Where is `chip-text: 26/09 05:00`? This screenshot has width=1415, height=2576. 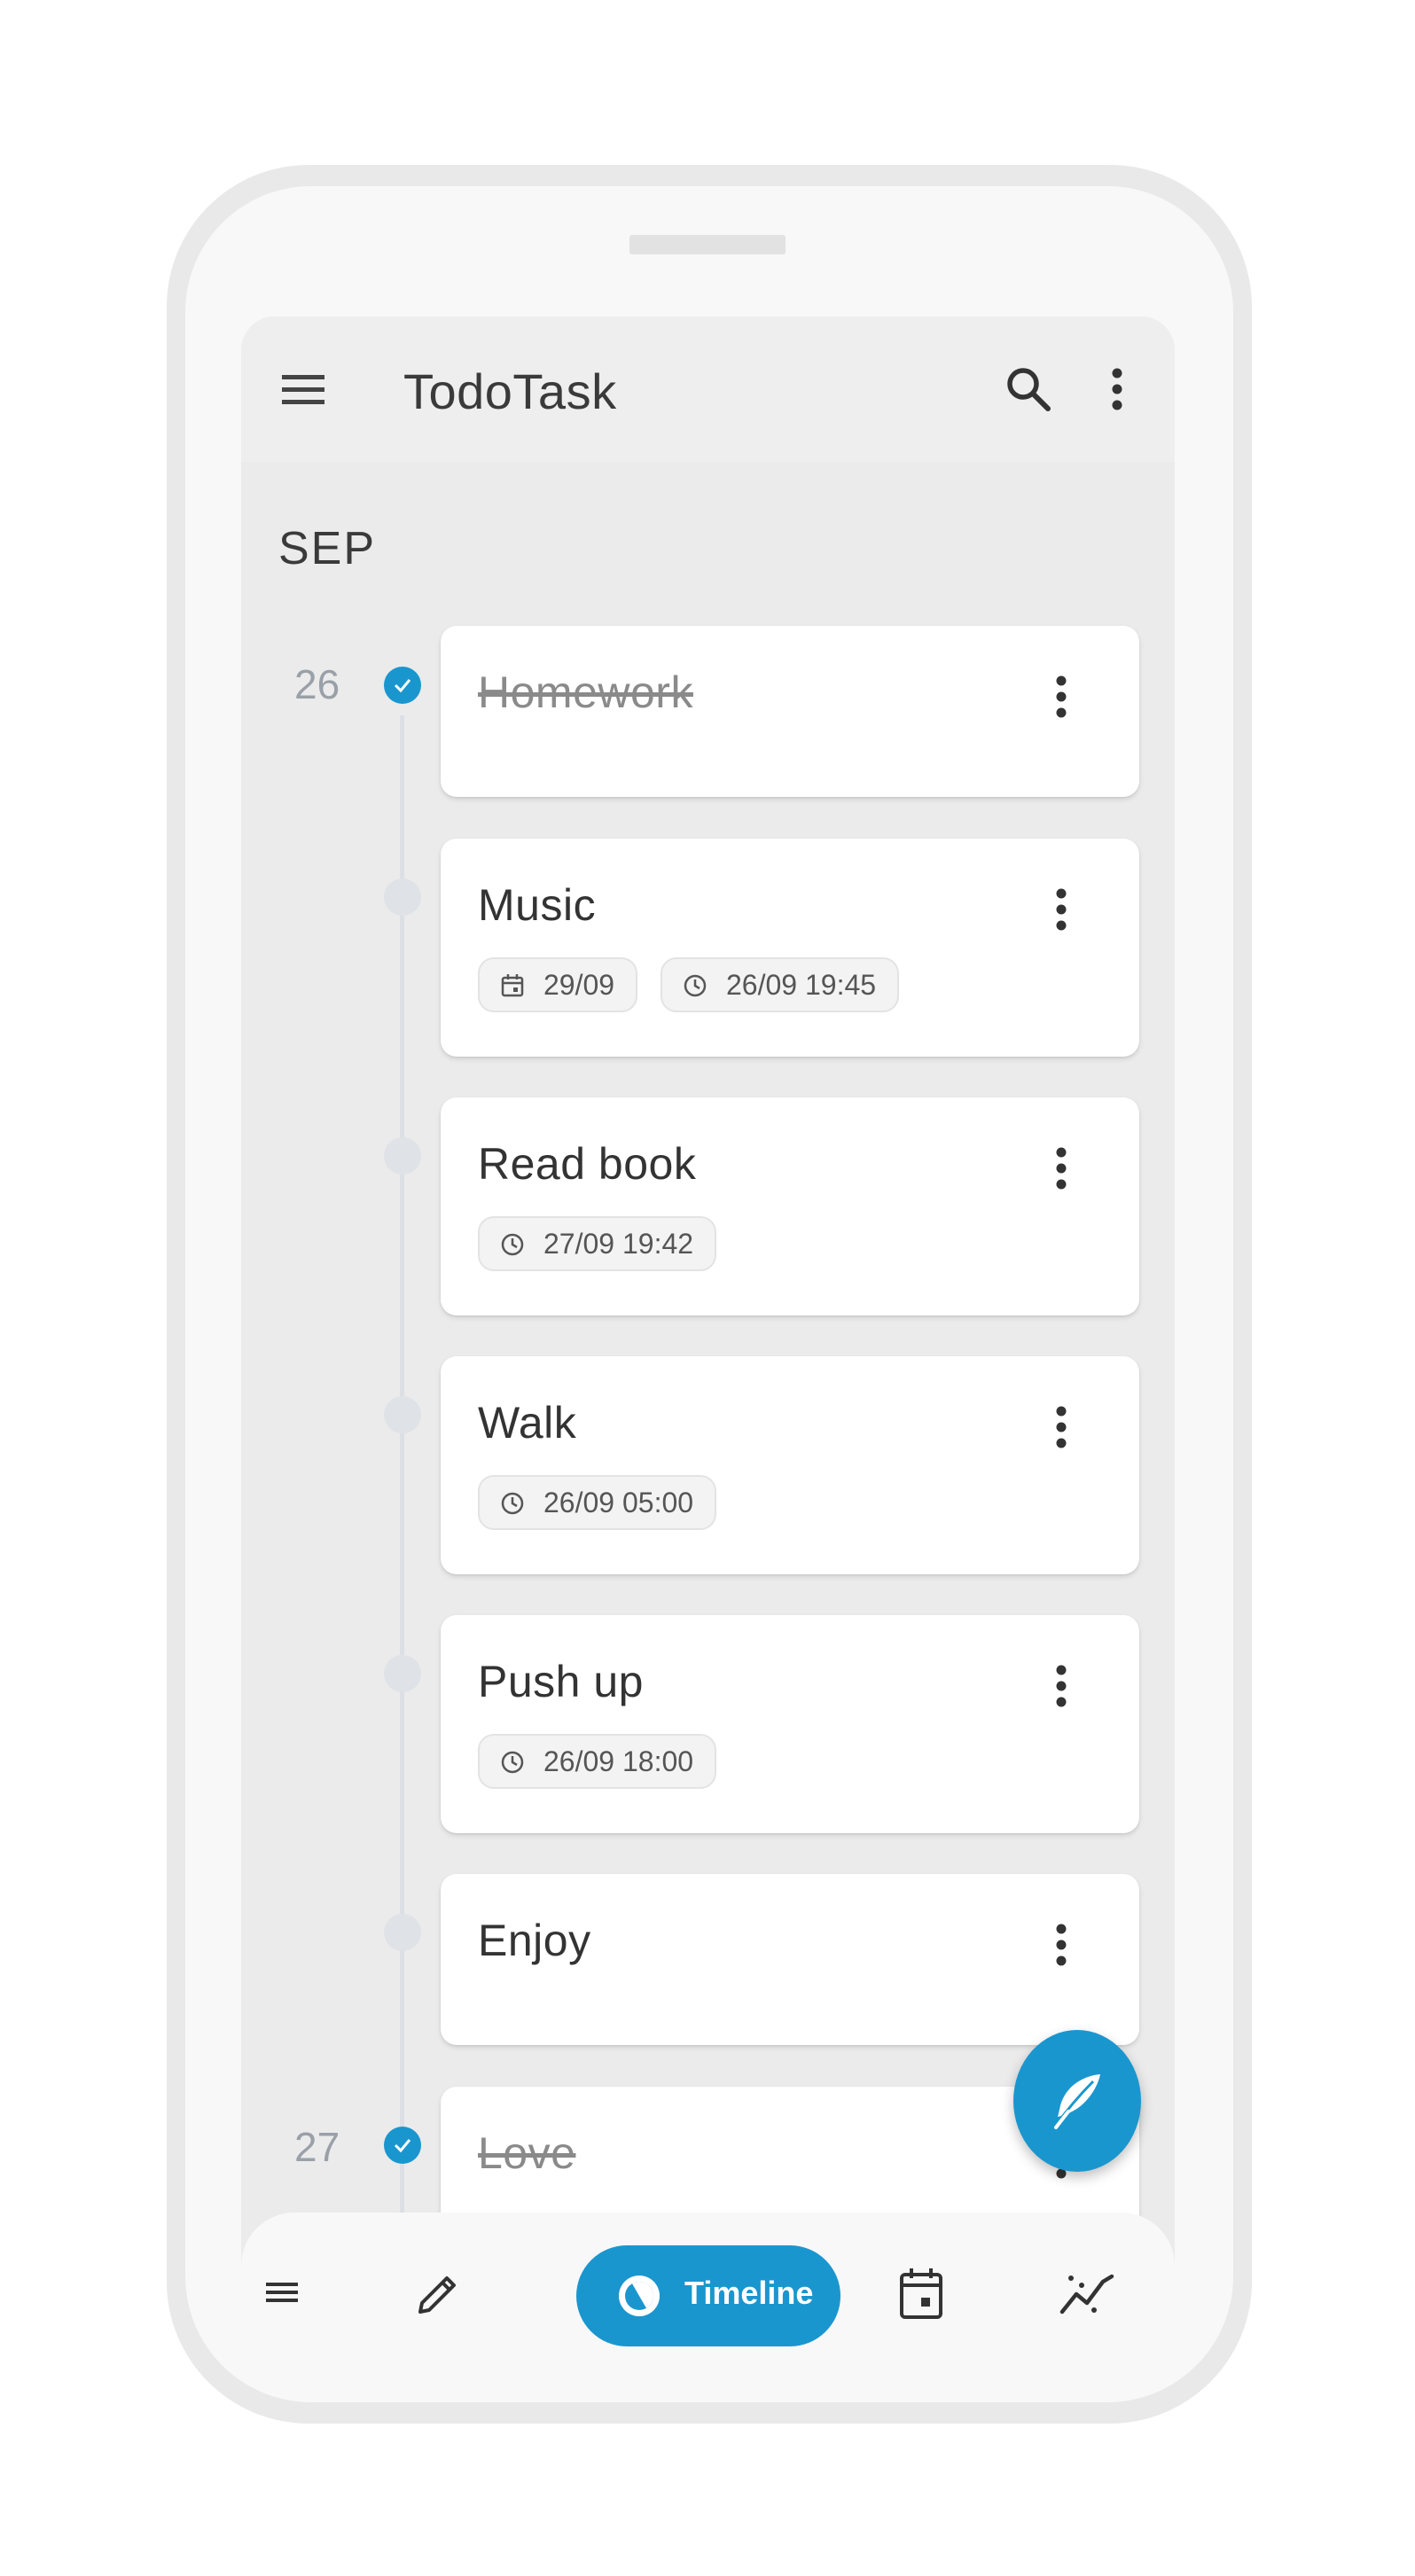
chip-text: 26/09 05:00 is located at coordinates (618, 1502).